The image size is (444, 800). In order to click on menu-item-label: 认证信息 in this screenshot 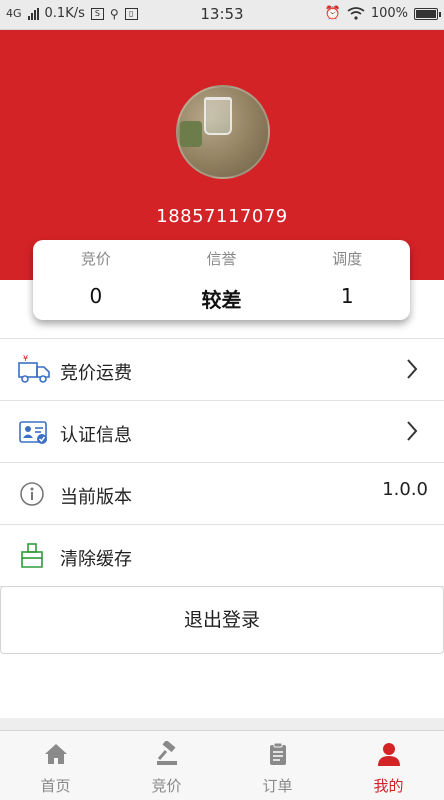, I will do `click(96, 435)`.